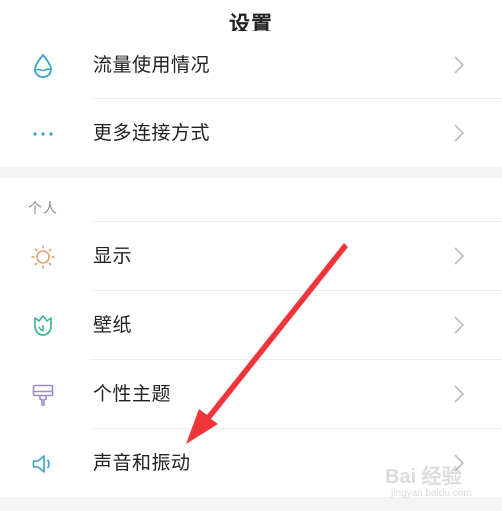 The image size is (502, 511). What do you see at coordinates (43, 257) in the screenshot?
I see `sun-icon` at bounding box center [43, 257].